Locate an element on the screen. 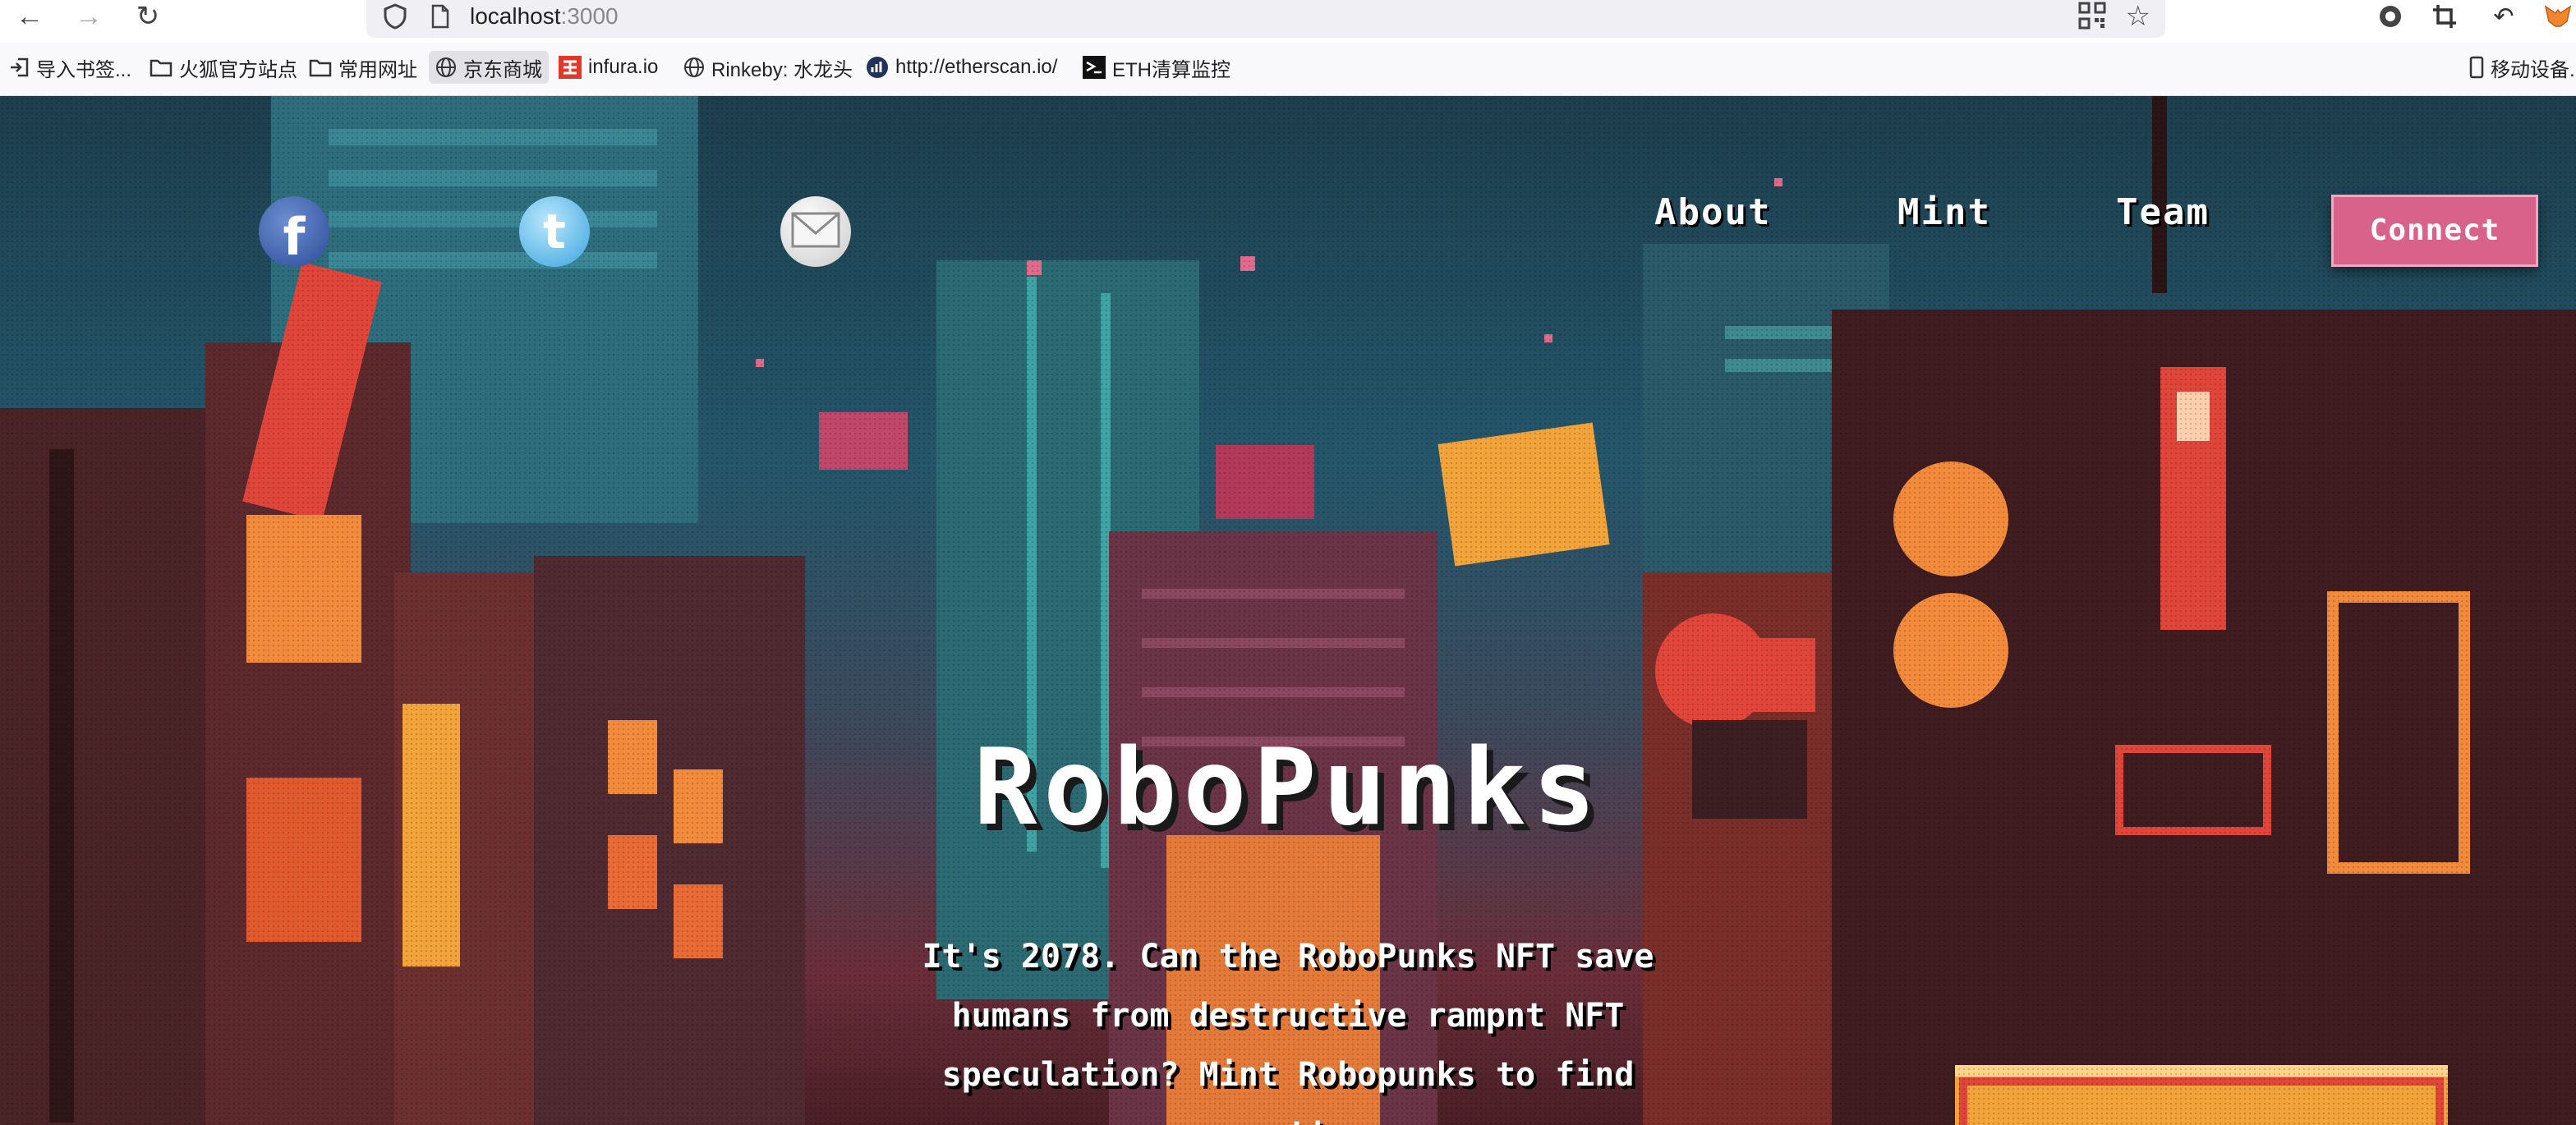 This screenshot has width=2576, height=1125. arrow-right-icon: → is located at coordinates (89, 16).